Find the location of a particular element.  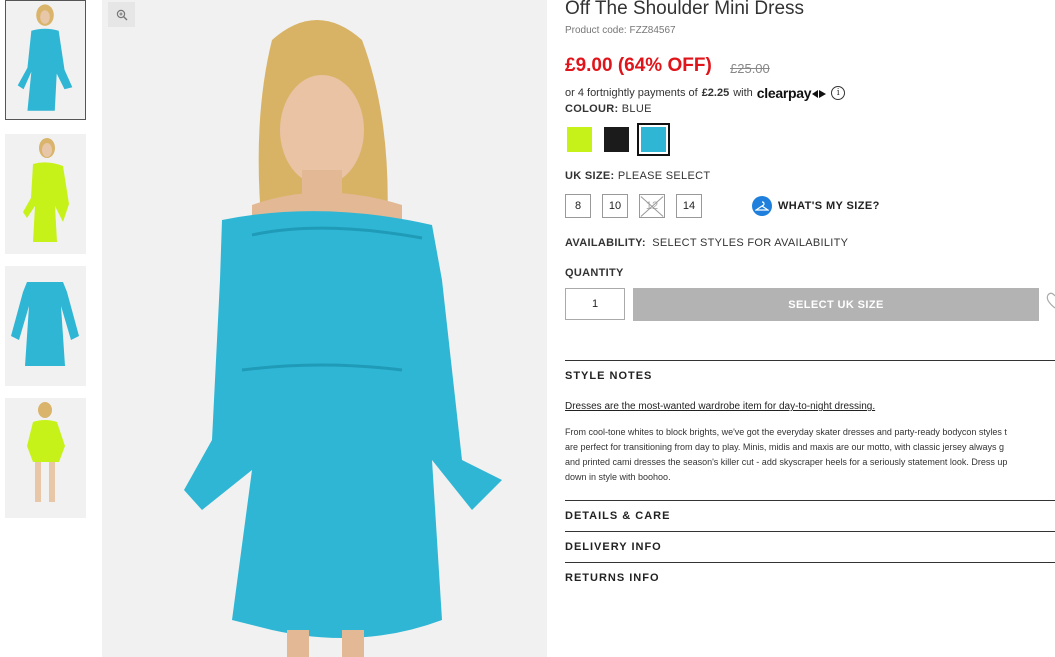

size-10: 10 is located at coordinates (615, 206).